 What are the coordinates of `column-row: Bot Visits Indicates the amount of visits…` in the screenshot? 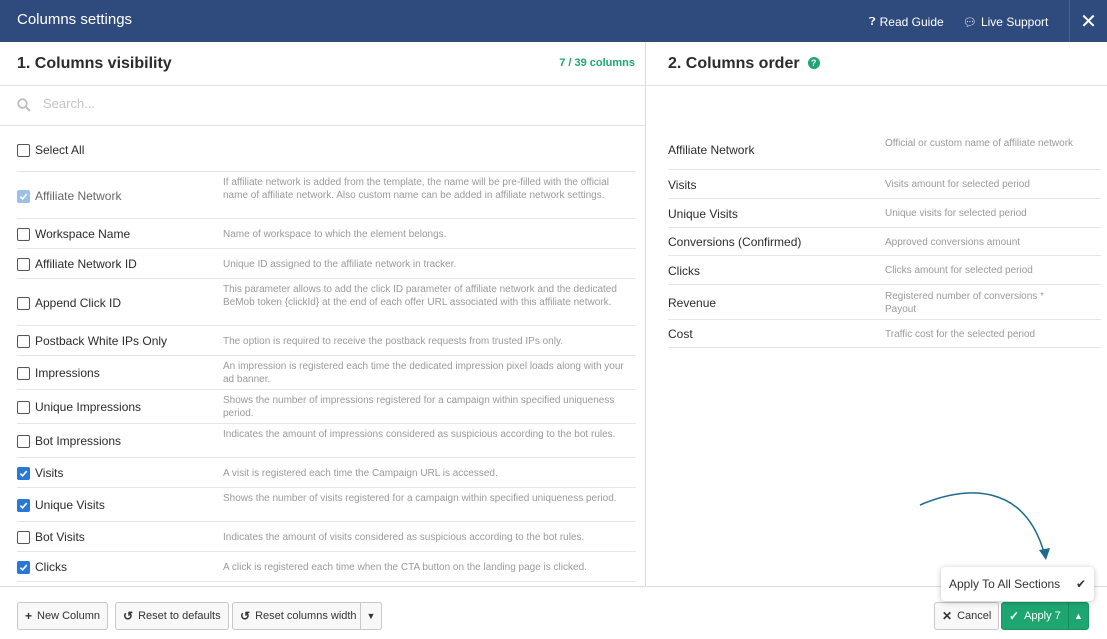 It's located at (326, 537).